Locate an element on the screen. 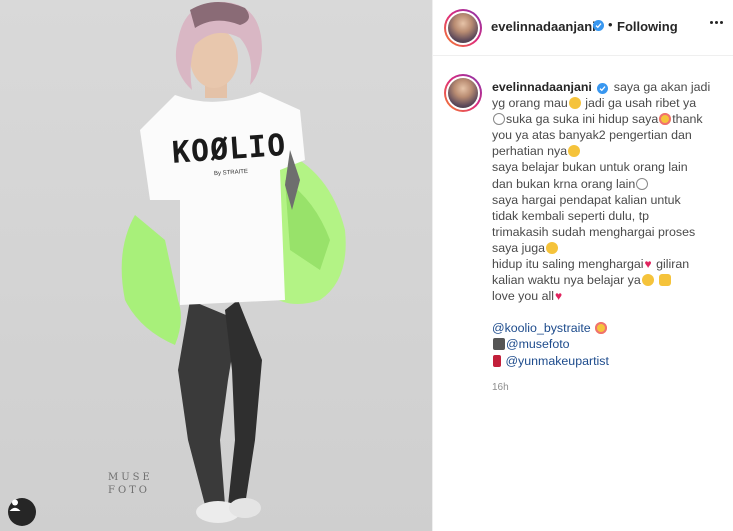 Image resolution: width=733 pixels, height=531 pixels. caption-text: saya belajar bukan untuk orang lain is located at coordinates (590, 167).